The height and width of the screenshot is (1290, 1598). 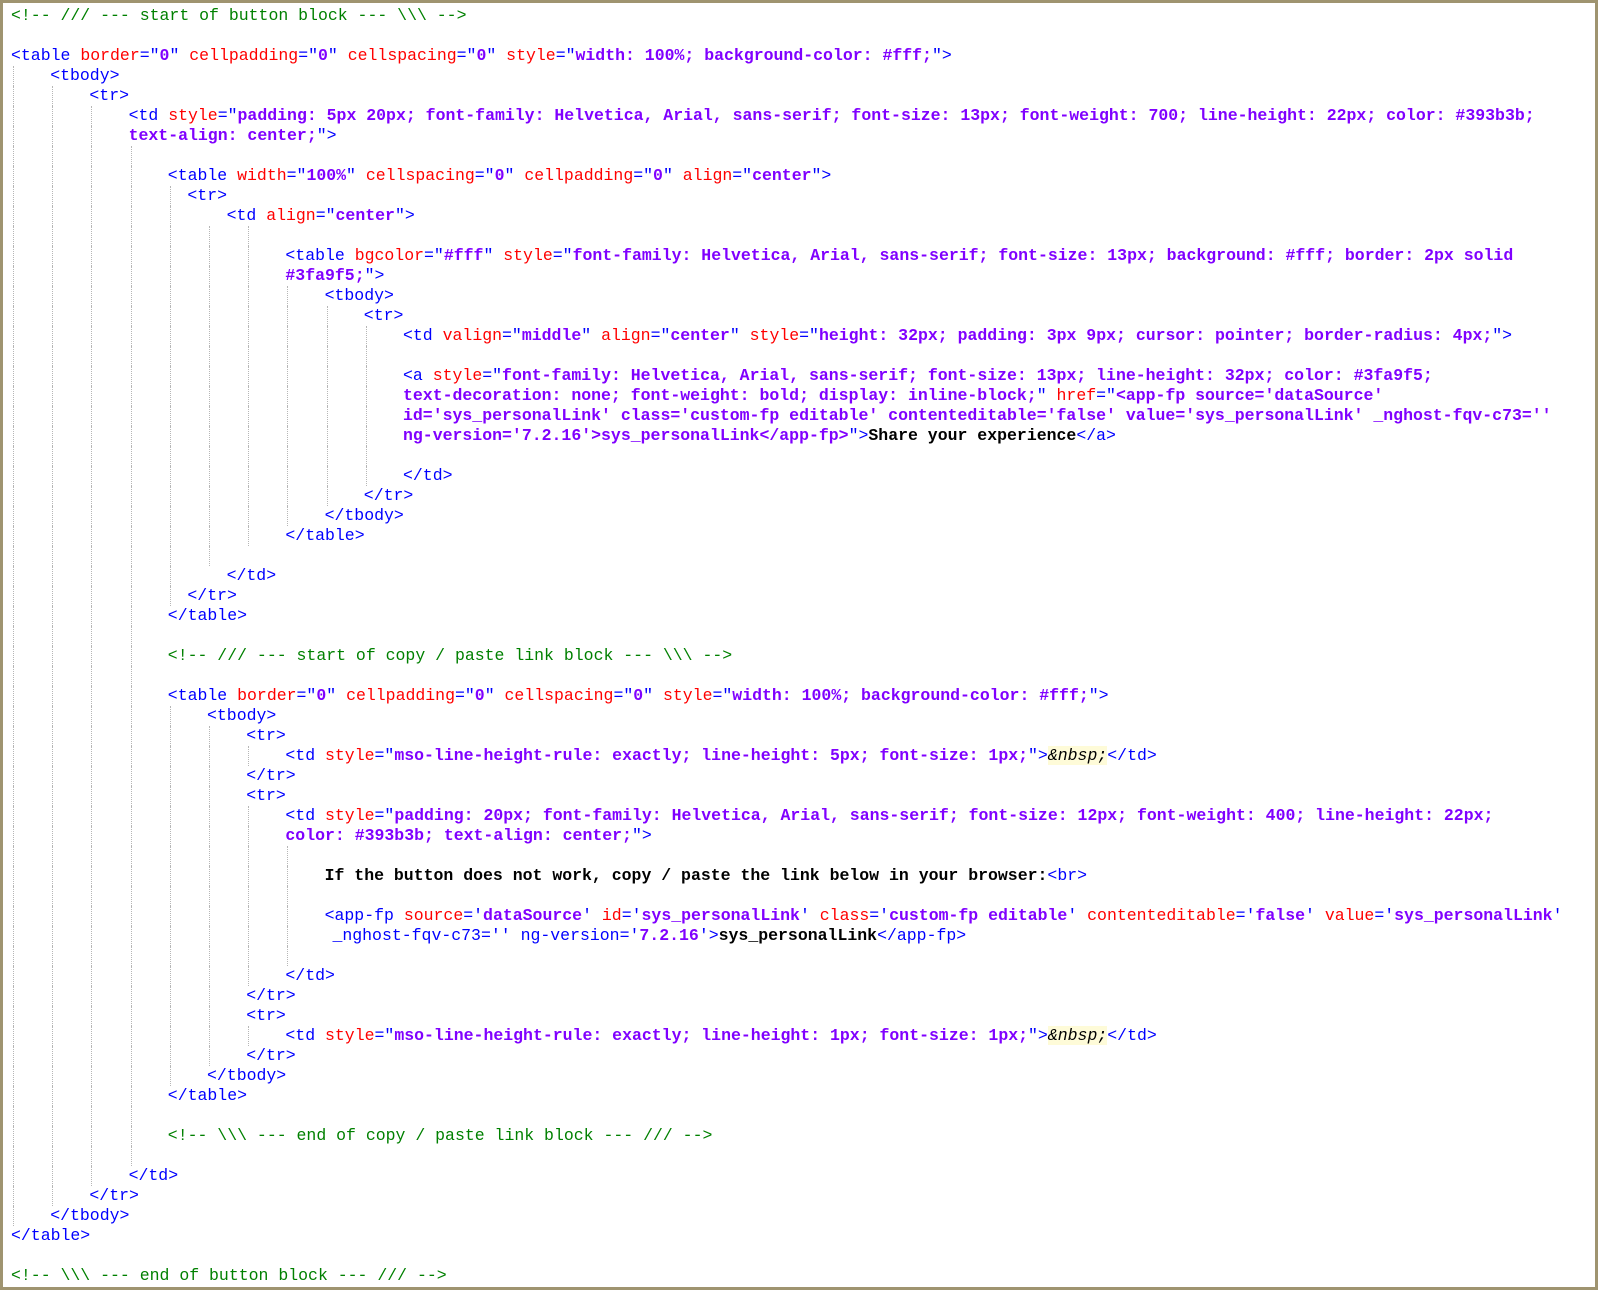 What do you see at coordinates (271, 775) in the screenshot?
I see `token-tag: </tr>` at bounding box center [271, 775].